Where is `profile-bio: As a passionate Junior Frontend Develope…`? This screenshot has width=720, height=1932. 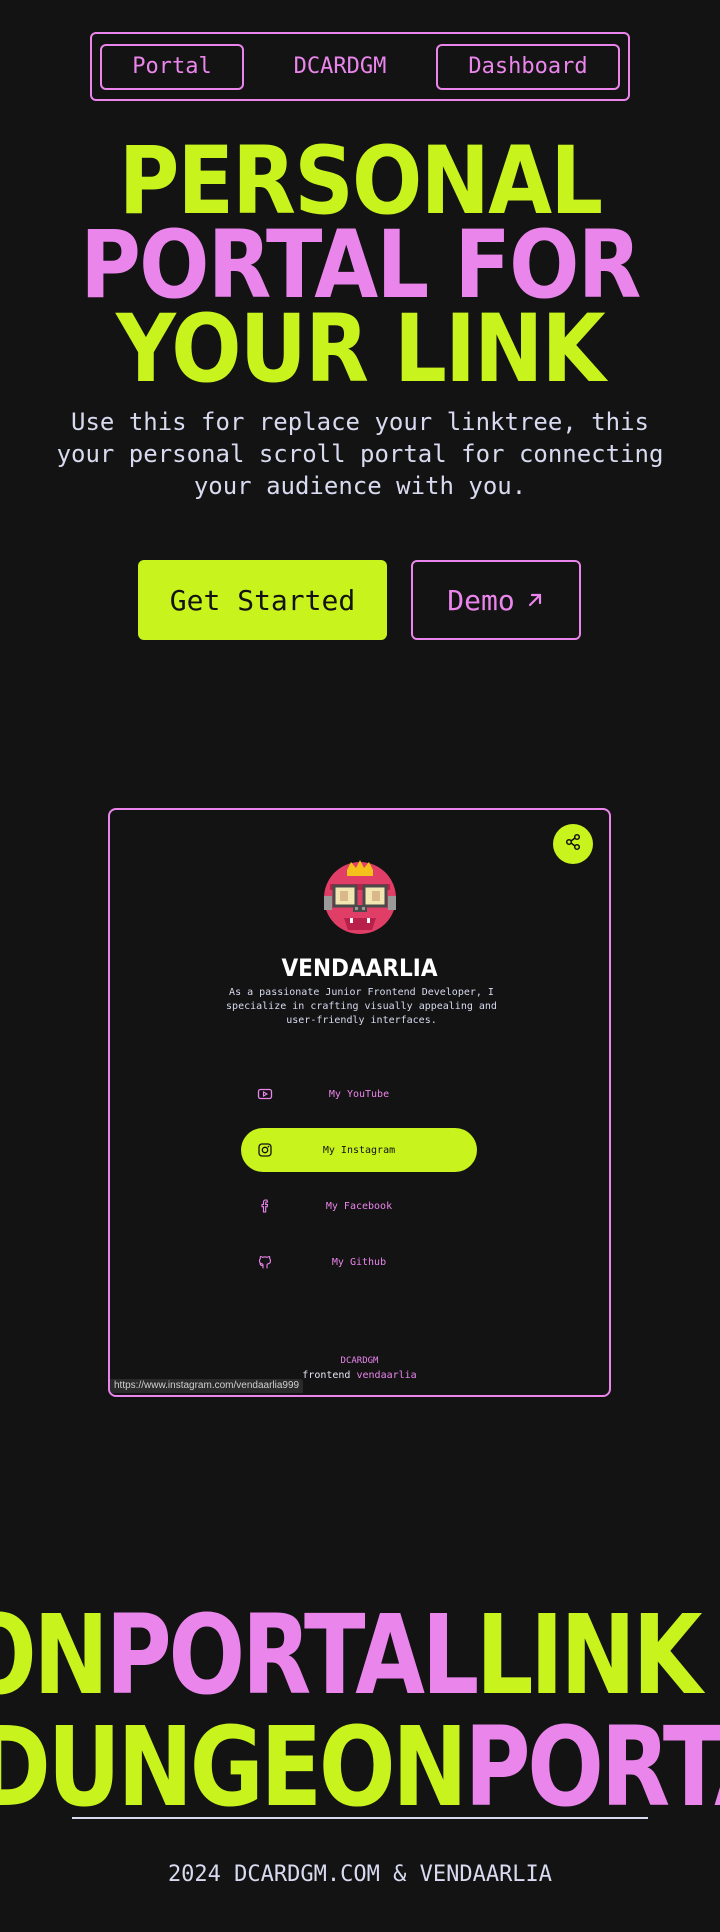 profile-bio: As a passionate Junior Frontend Develope… is located at coordinates (361, 1006).